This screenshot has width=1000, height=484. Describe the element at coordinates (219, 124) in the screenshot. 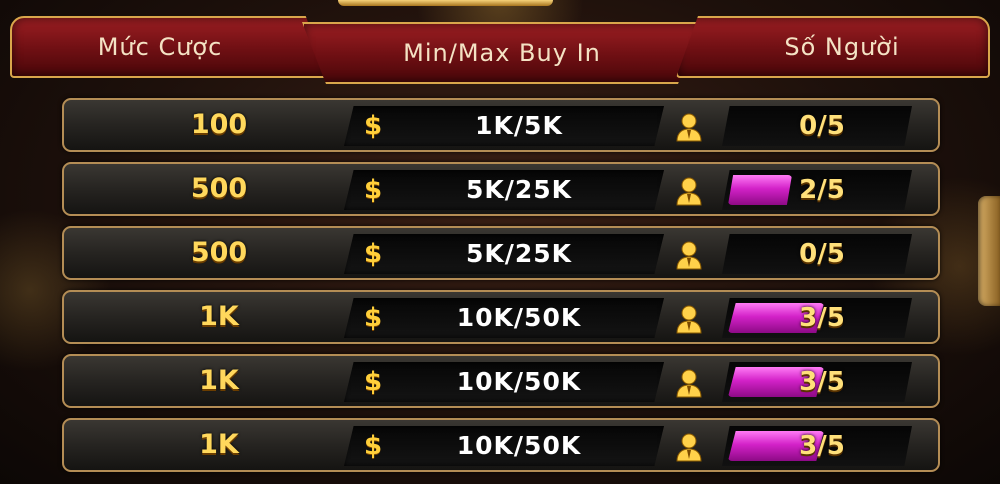

I see `bet-amount: 100` at that location.